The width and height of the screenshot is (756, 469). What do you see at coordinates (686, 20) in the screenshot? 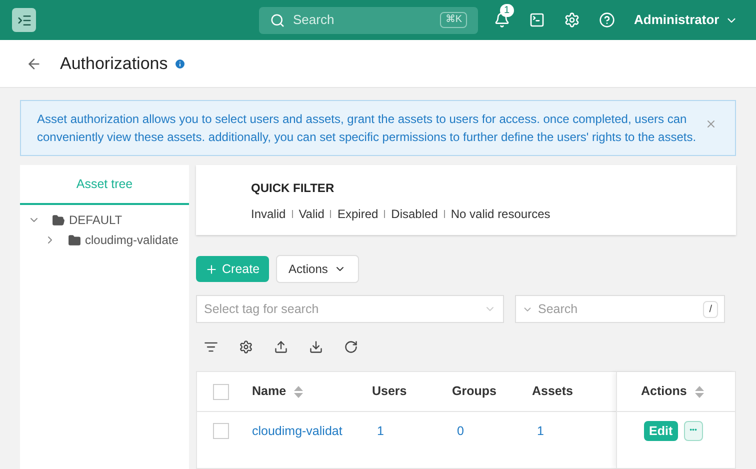
I see `user-menu: Administrator` at bounding box center [686, 20].